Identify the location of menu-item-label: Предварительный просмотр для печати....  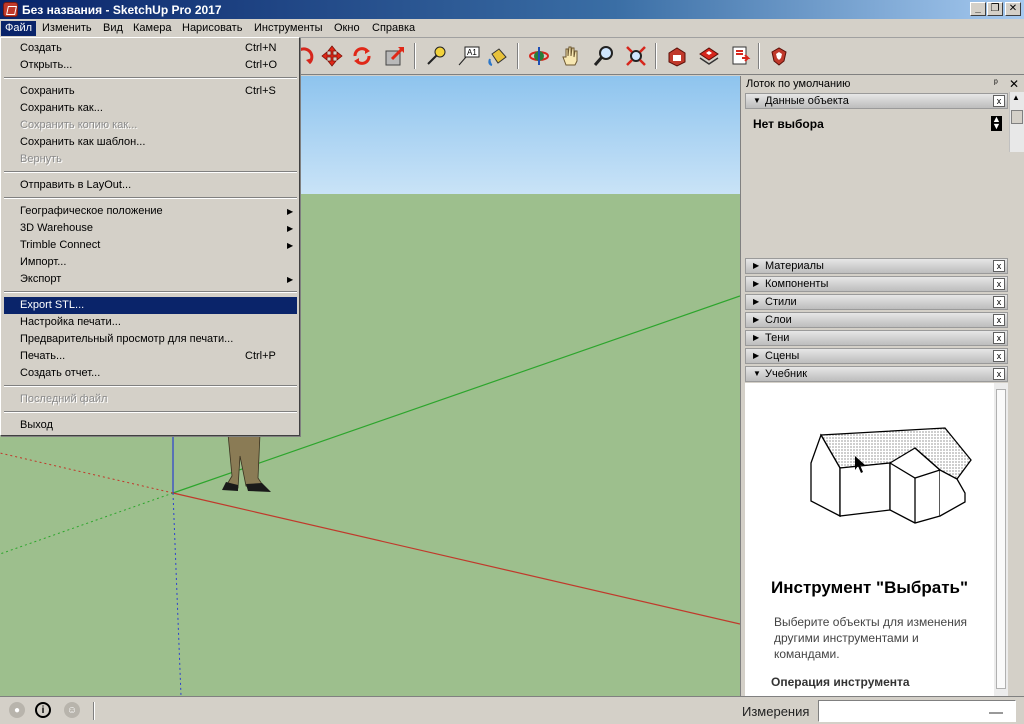
(127, 339).